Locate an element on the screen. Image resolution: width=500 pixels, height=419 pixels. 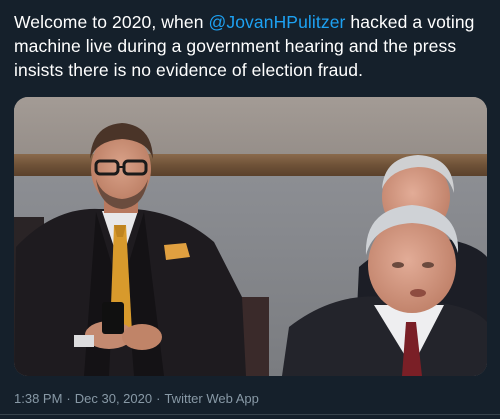
tweet-meta: 1:38 PM · Dec 30, 2020 · Twitter Web App is located at coordinates (136, 399).